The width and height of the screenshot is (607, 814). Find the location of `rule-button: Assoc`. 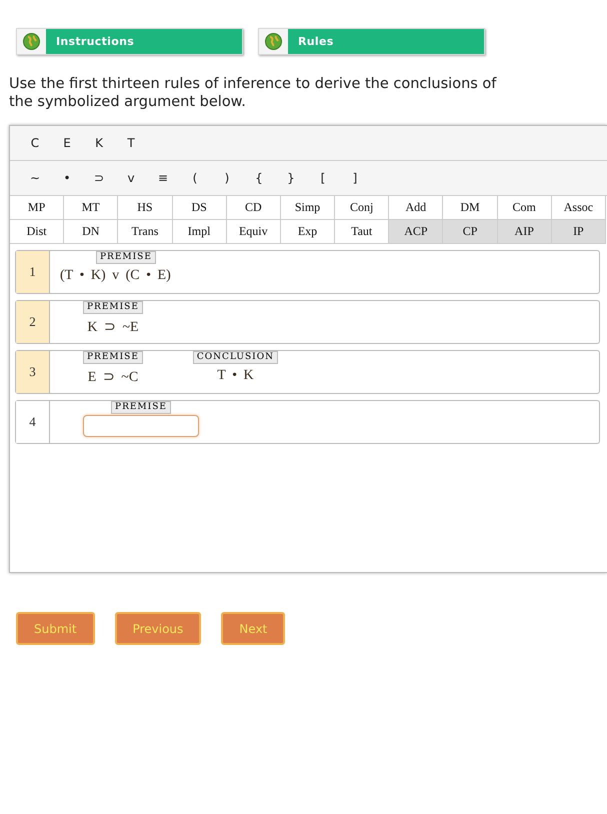

rule-button: Assoc is located at coordinates (579, 208).